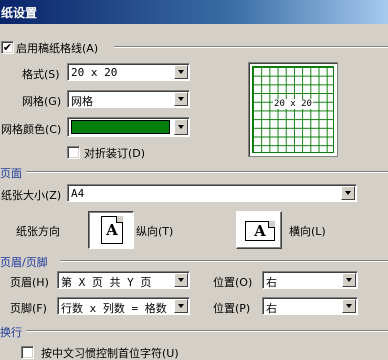 The width and height of the screenshot is (388, 360). I want to click on header-position-label: 位置(O), so click(233, 282).